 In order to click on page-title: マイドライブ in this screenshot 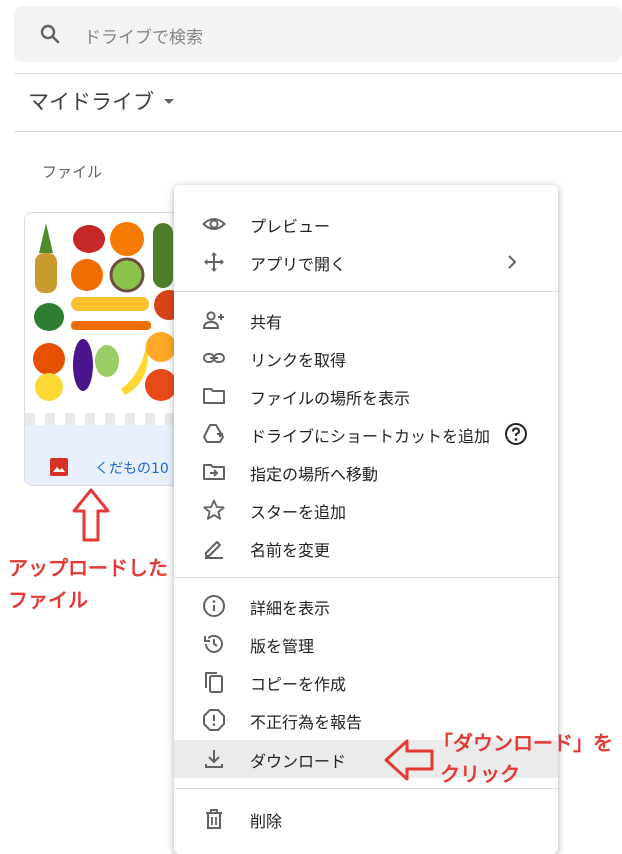, I will do `click(91, 101)`.